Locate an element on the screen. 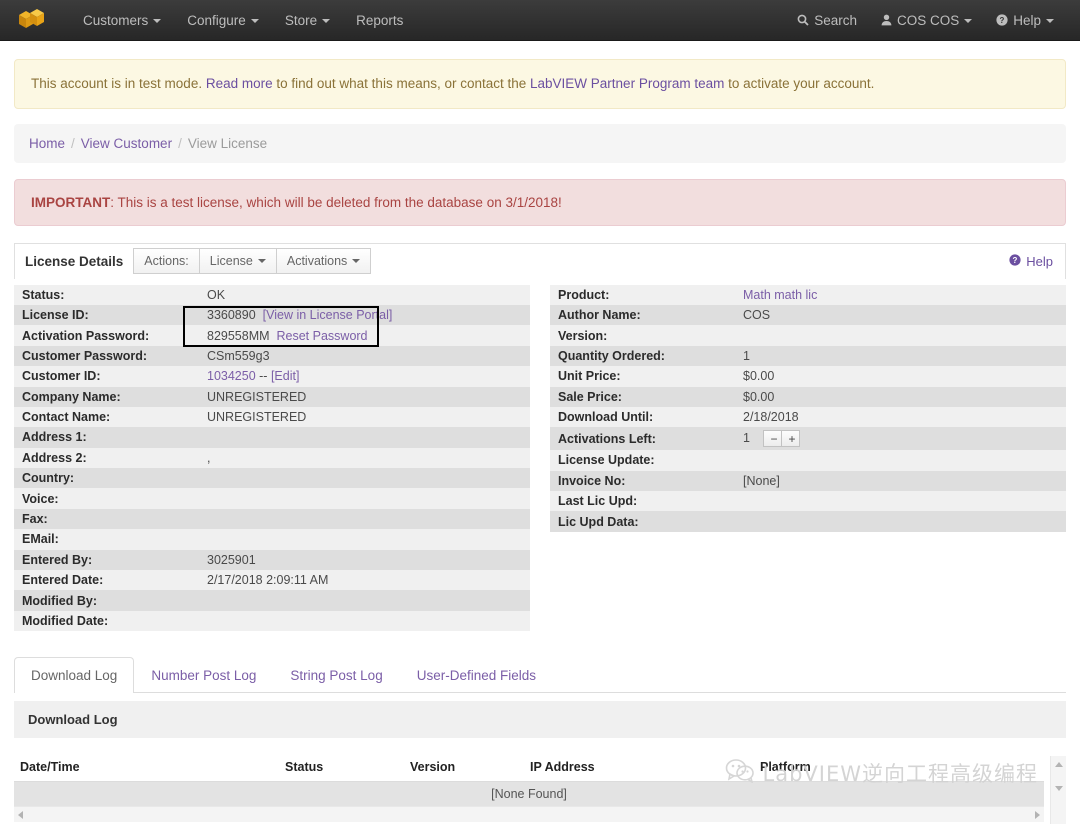 This screenshot has height=830, width=1080. row-label: Activations Left: is located at coordinates (642, 439).